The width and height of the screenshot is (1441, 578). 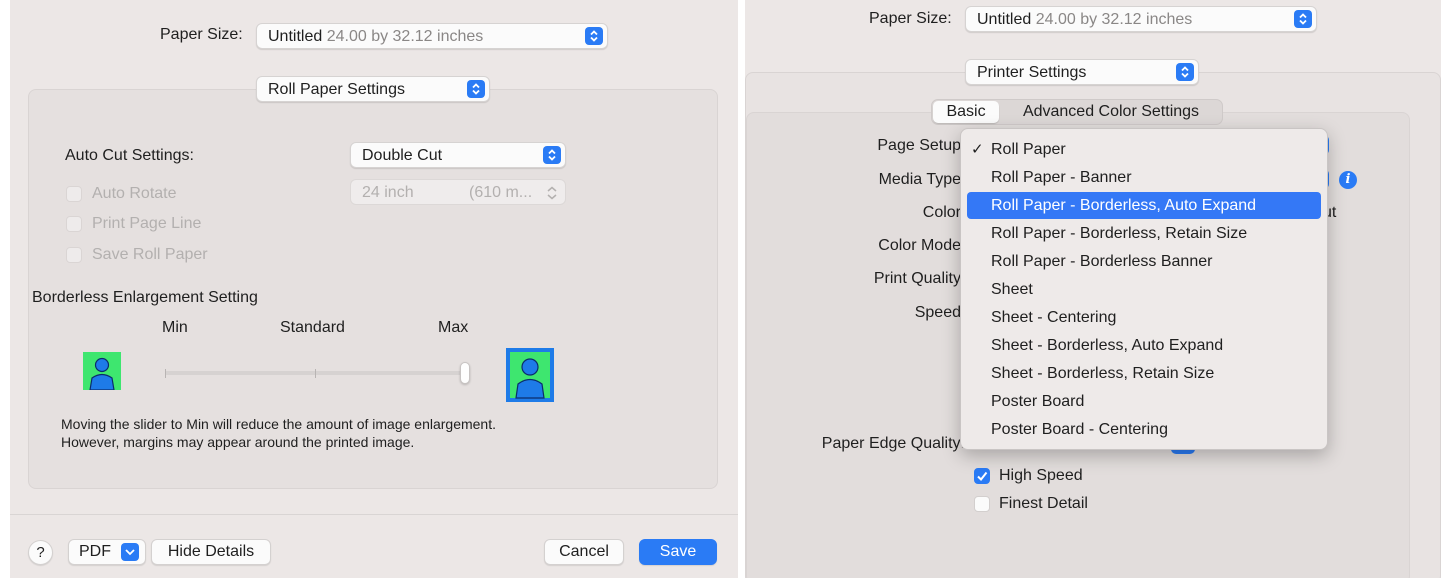 What do you see at coordinates (336, 89) in the screenshot?
I see `section-select-value: Roll Paper Settings` at bounding box center [336, 89].